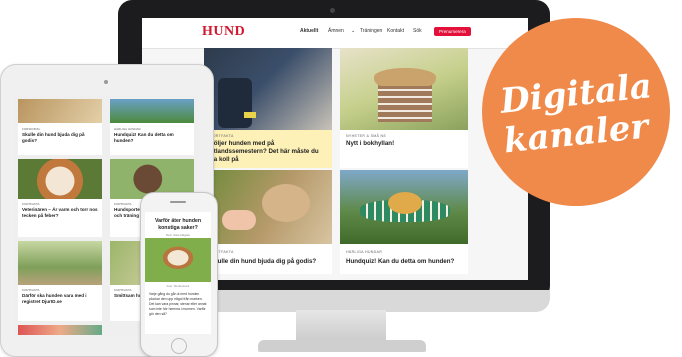 The width and height of the screenshot is (682, 357). Describe the element at coordinates (106, 82) in the screenshot. I see `tablet-camera` at that location.